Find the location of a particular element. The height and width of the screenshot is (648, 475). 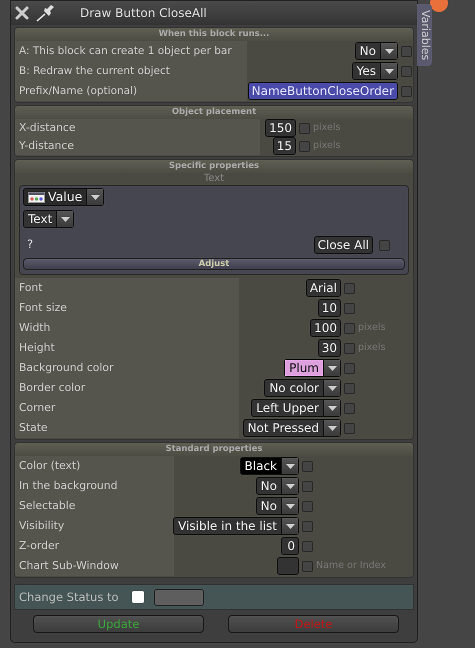

field-label: Selectable is located at coordinates (94, 506).